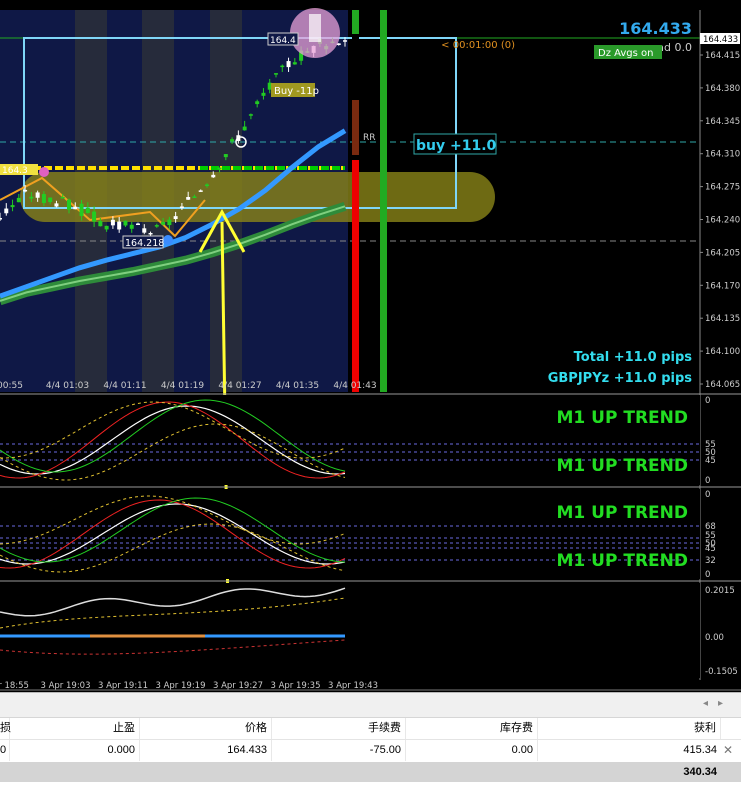  I want to click on rr-bar-green, so click(355, 22).